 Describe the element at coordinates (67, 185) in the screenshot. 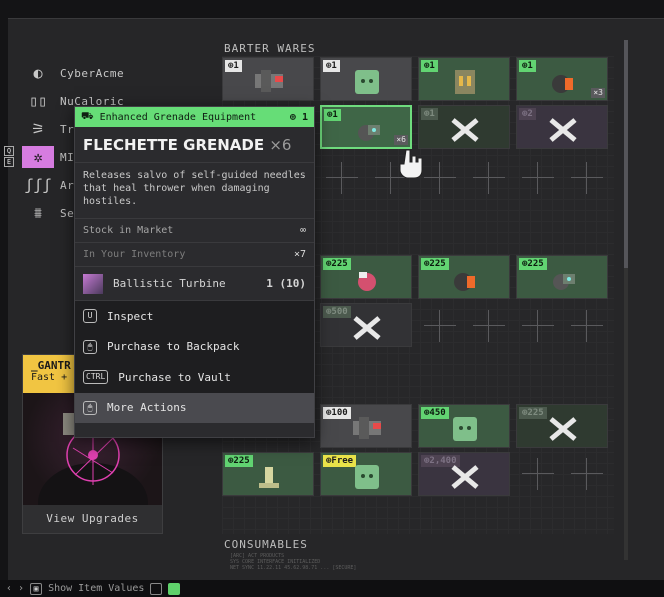

I see `vendor-name: Ar` at that location.